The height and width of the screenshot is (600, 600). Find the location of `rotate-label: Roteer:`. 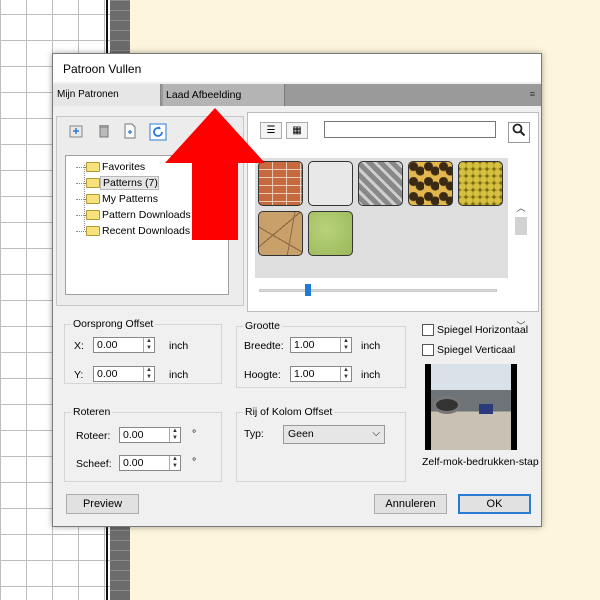

rotate-label: Roteer: is located at coordinates (93, 436).